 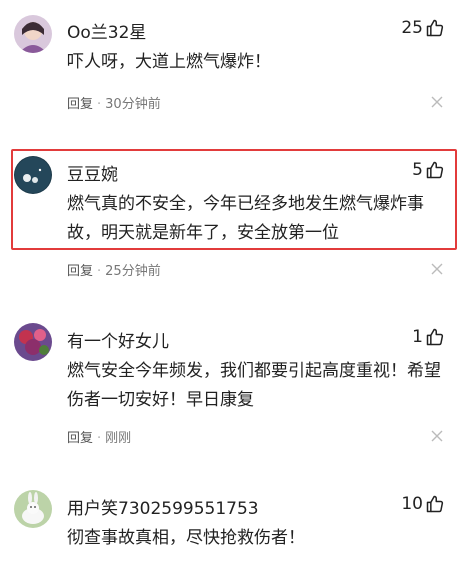 What do you see at coordinates (92, 172) in the screenshot?
I see `comment-username: 豆豆婉` at bounding box center [92, 172].